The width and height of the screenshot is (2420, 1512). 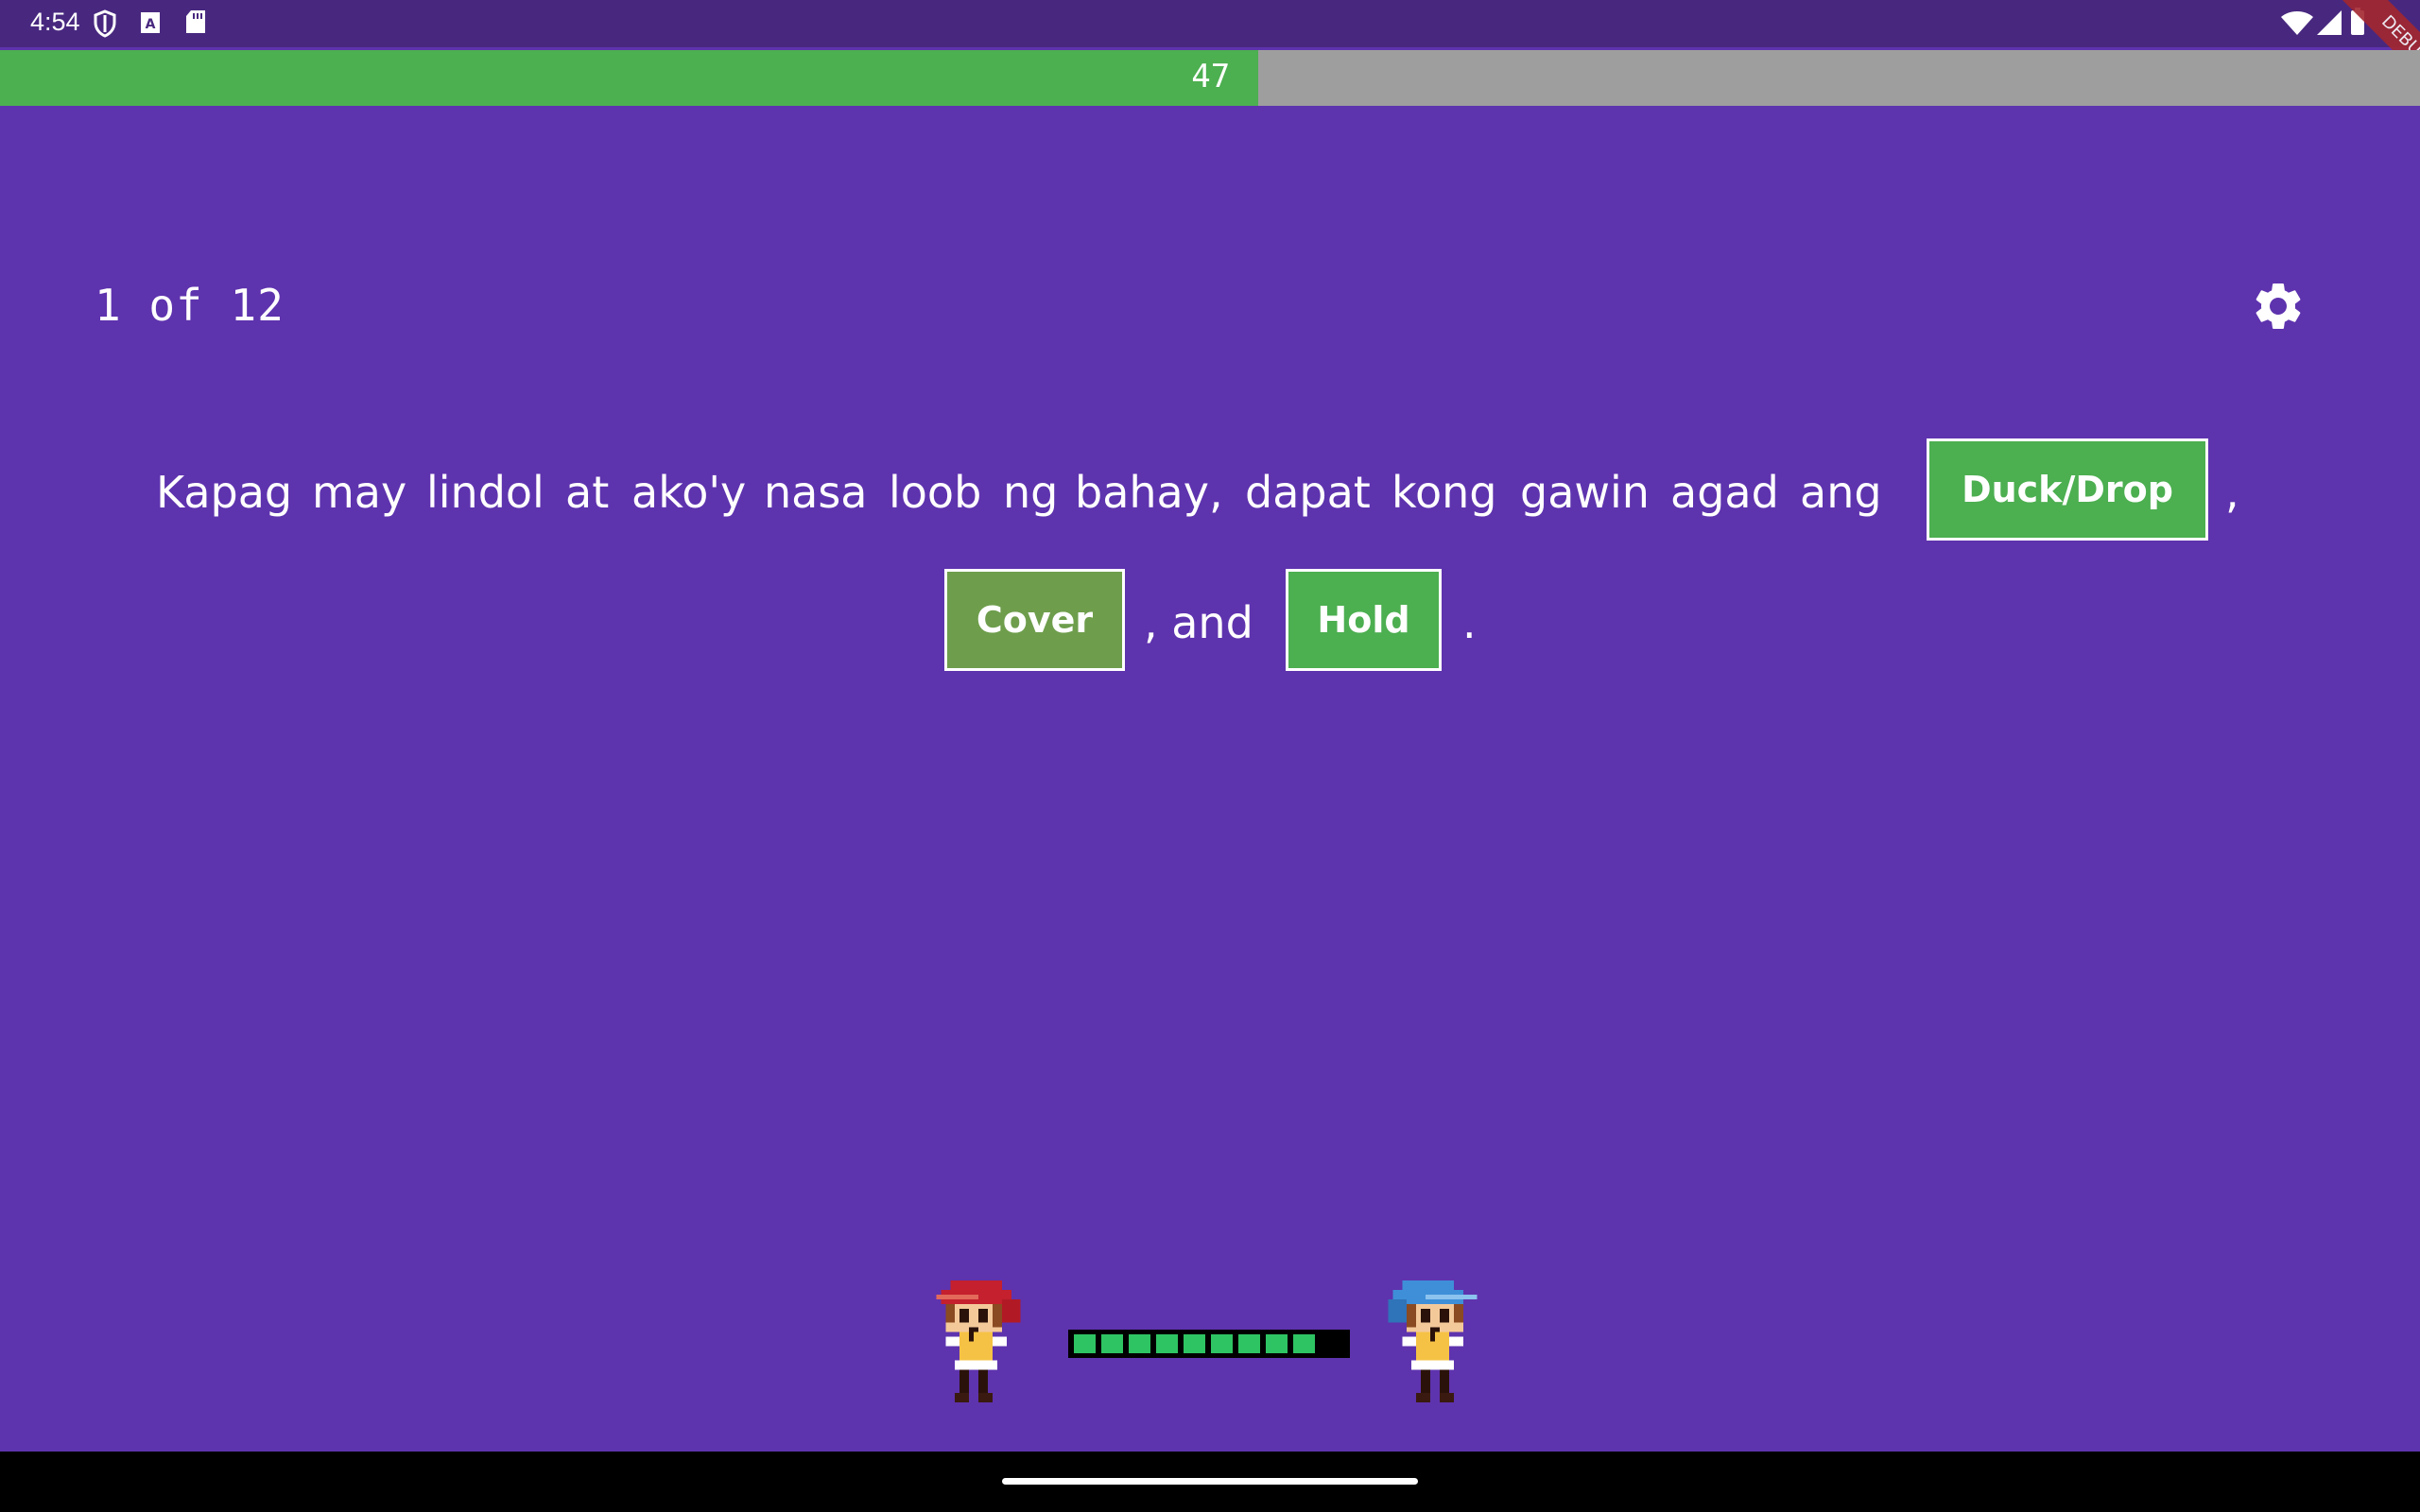 I want to click on question-counter: 1 of 12, so click(x=190, y=305).